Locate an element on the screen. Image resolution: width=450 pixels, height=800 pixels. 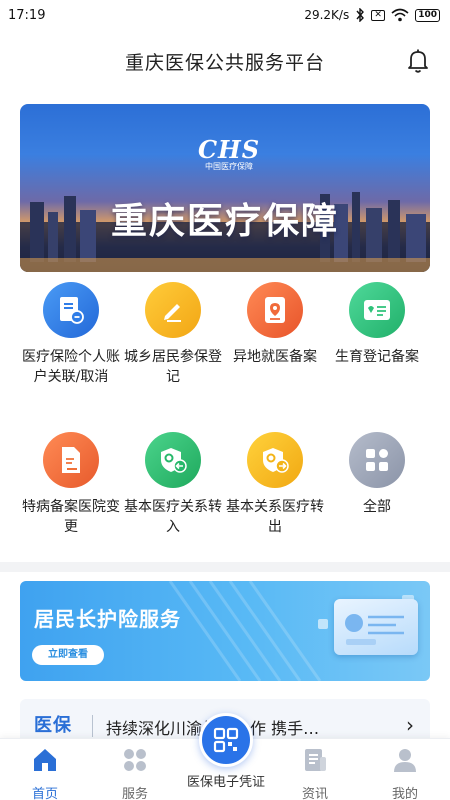
logo-text: CHS is located at coordinates (229, 149).